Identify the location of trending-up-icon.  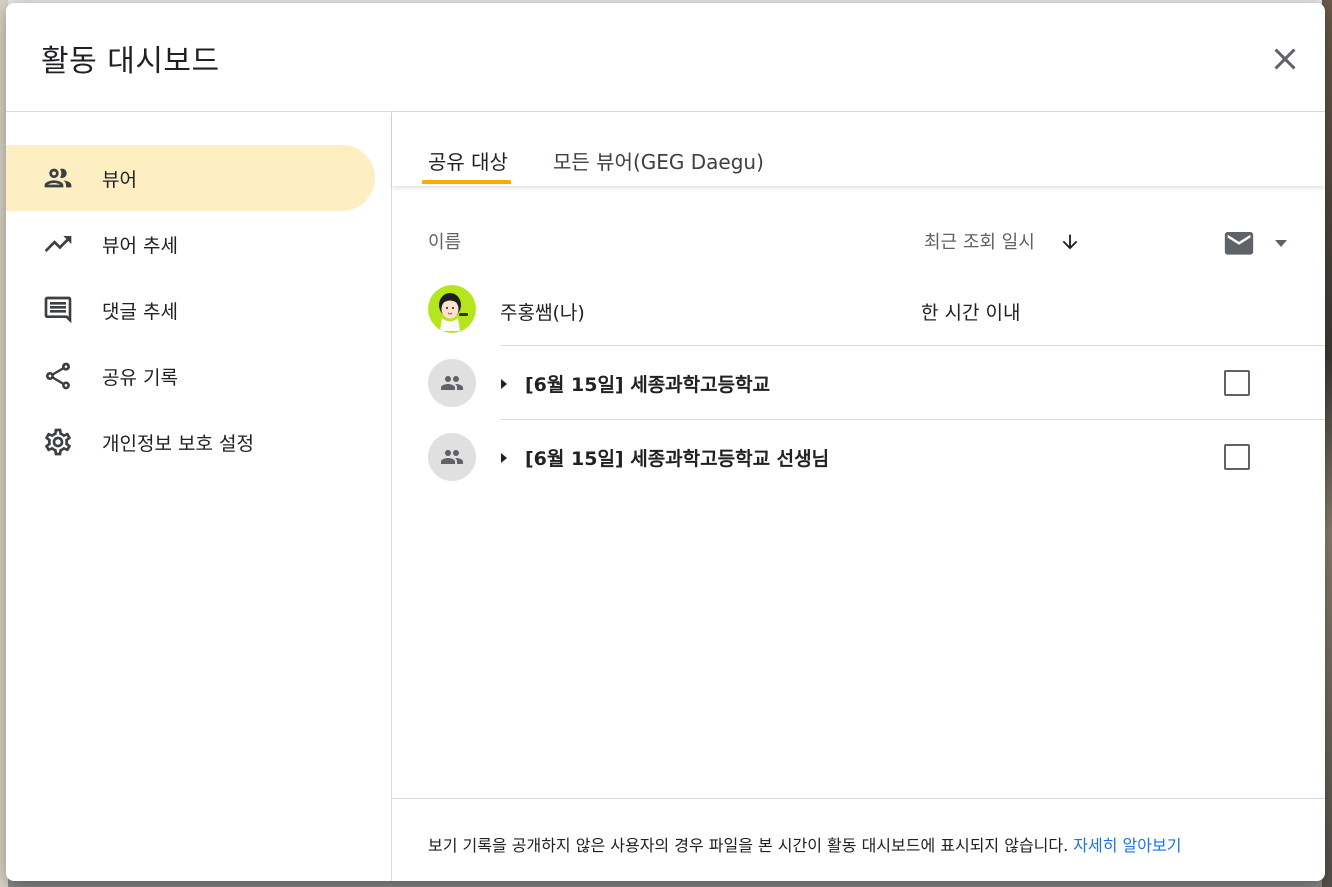
(58, 244).